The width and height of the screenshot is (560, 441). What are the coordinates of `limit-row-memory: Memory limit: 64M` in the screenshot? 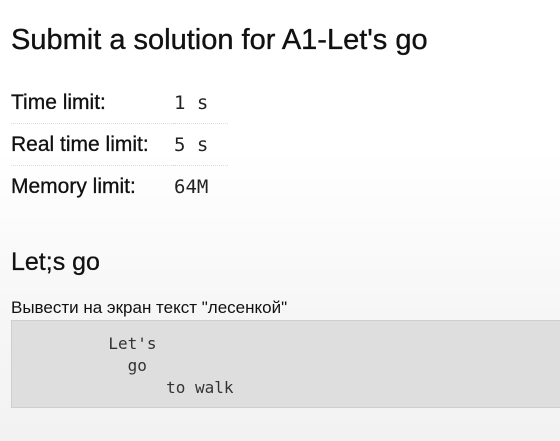 It's located at (119, 186).